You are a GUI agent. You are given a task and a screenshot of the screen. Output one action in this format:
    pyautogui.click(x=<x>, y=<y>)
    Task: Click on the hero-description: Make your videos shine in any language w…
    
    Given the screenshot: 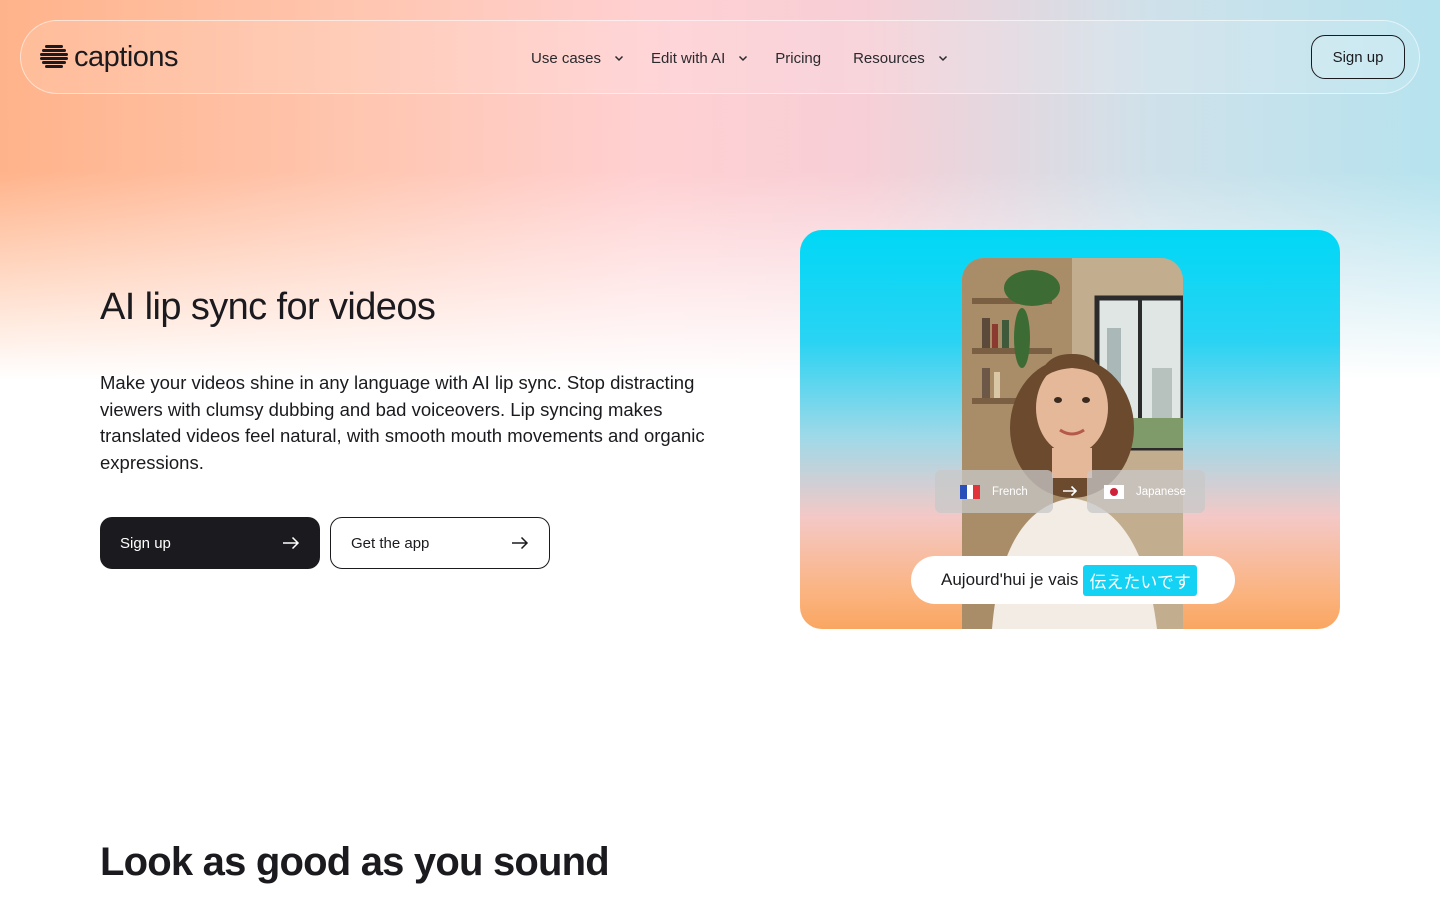 What is the action you would take?
    pyautogui.click(x=402, y=422)
    